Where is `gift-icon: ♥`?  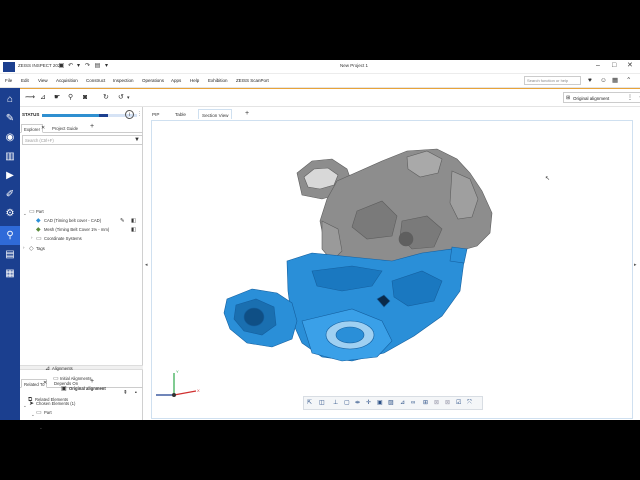
gift-icon: ♥ is located at coordinates (590, 80).